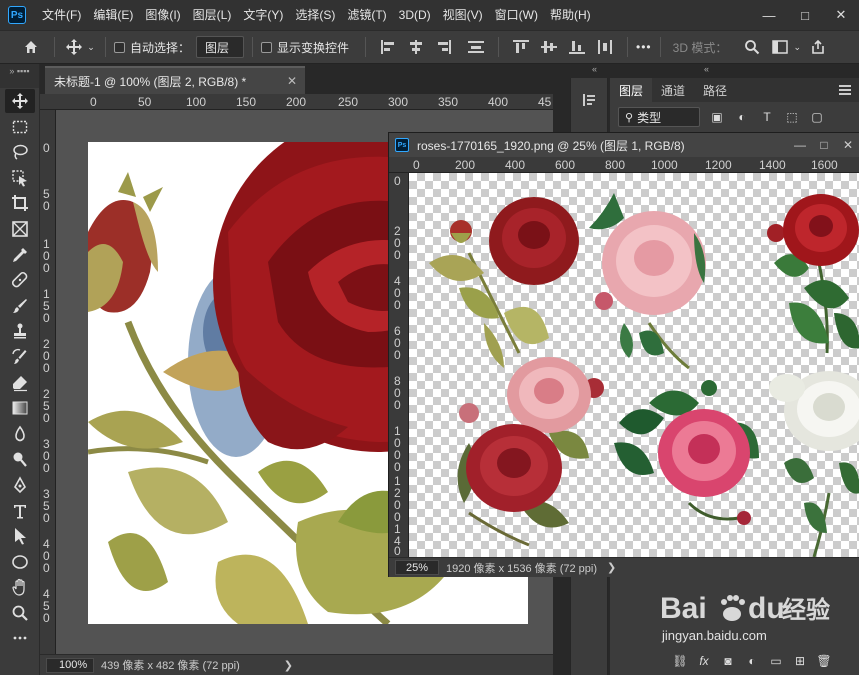 This screenshot has width=859, height=675. I want to click on menu-file: 文件(F), so click(61, 15).